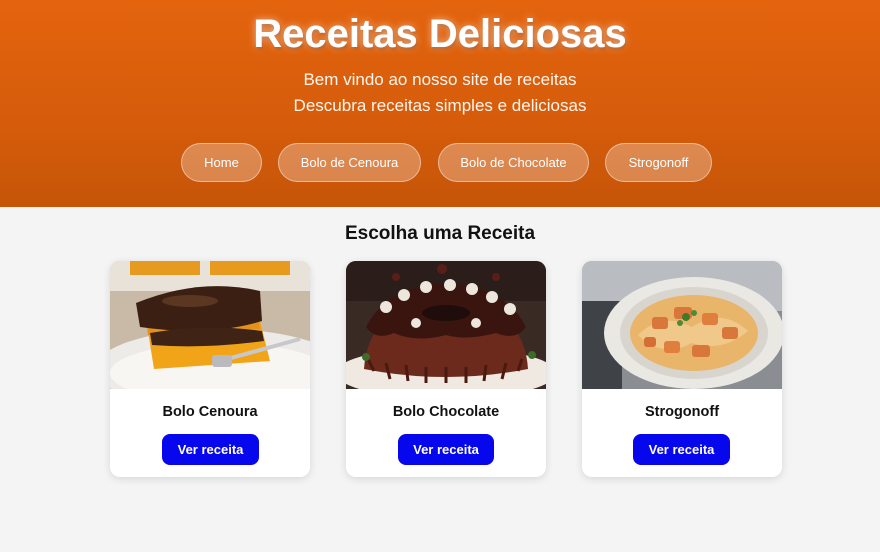 This screenshot has width=880, height=552. Describe the element at coordinates (513, 162) in the screenshot. I see `nav-bolo-chocolate-button: Bolo de Chocolate` at that location.